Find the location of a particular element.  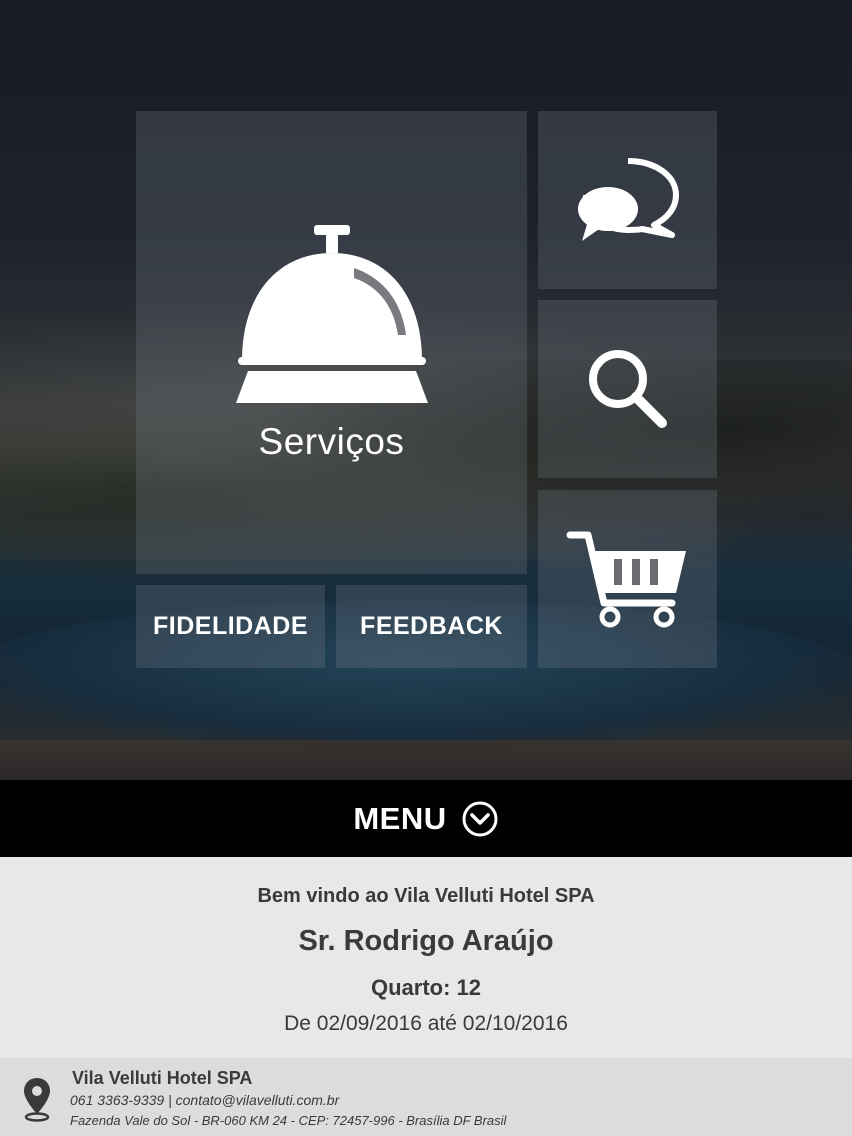

service-bell-icon is located at coordinates (331, 313).